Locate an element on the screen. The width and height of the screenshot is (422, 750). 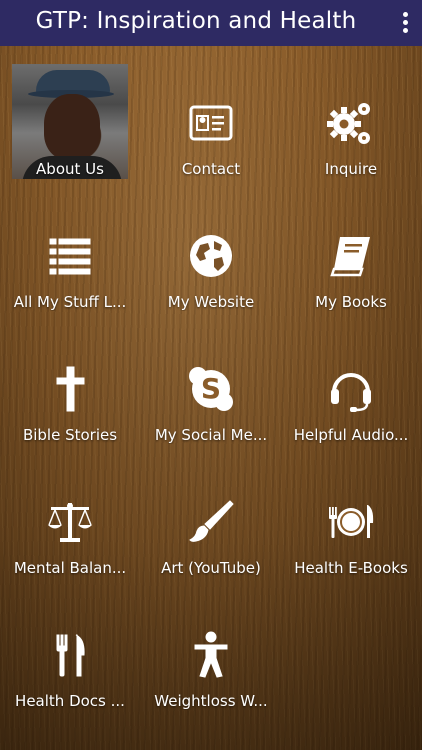
cutlery-icon is located at coordinates (70, 655).